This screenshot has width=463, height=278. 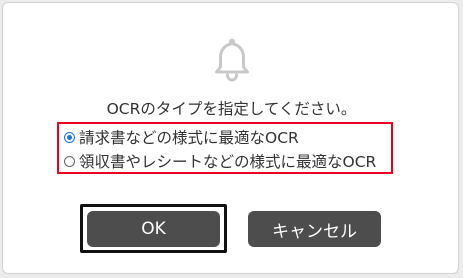 What do you see at coordinates (228, 162) in the screenshot?
I see `option-receipt-label: 領収書やレシートなどの様式に最適なOCR` at bounding box center [228, 162].